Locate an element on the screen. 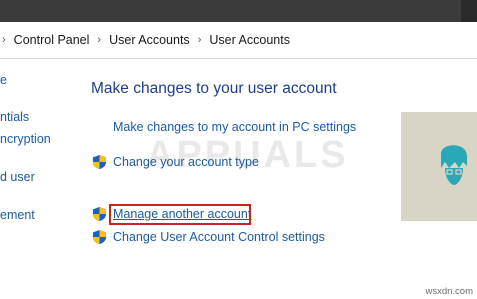 This screenshot has height=299, width=477. breadcrumb-control-panel: Control Panel is located at coordinates (52, 40).